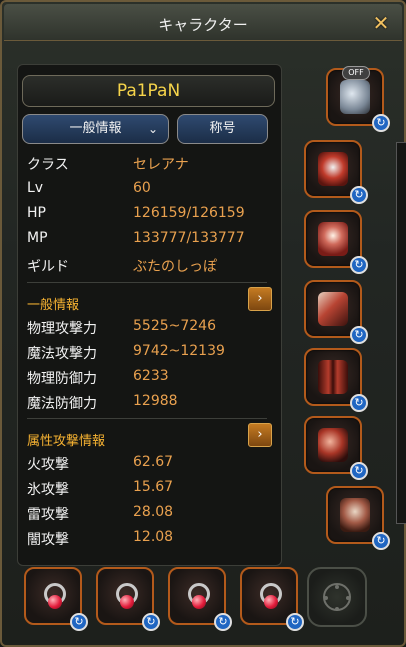  Describe the element at coordinates (189, 238) in the screenshot. I see `profile-value: 133777/133777` at that location.